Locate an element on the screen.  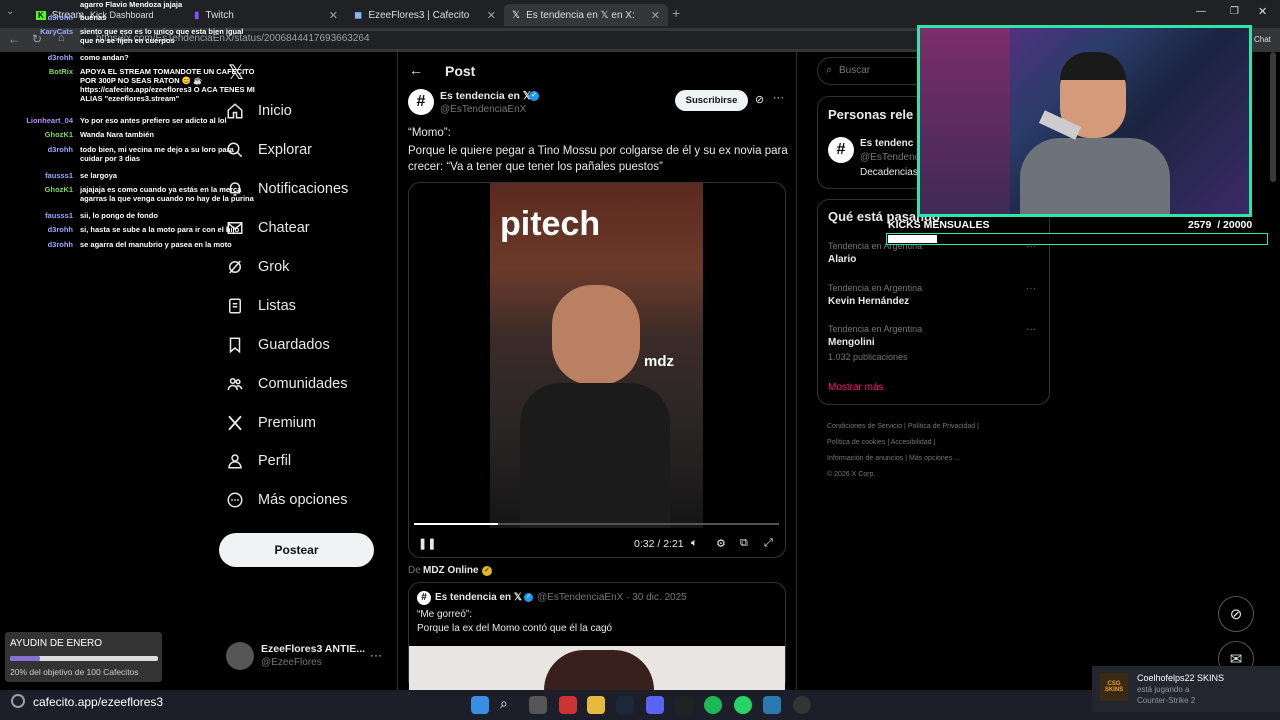
chat-message: agarro Flavio Mendoza jajaja is located at coordinates (167, 4).